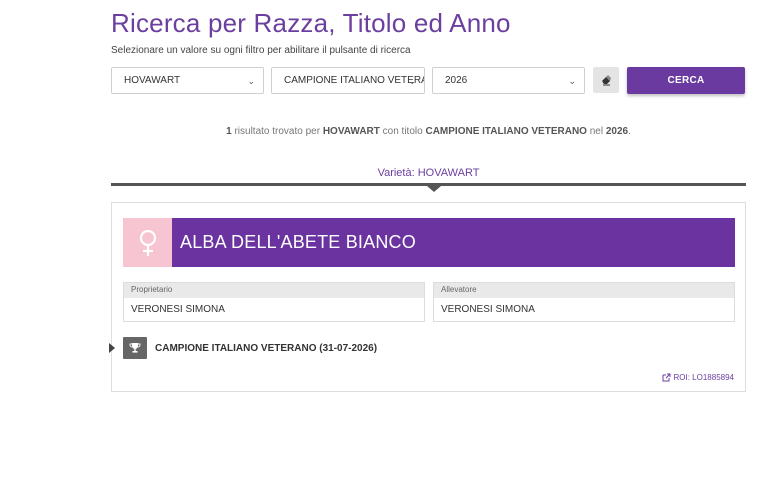  Describe the element at coordinates (354, 80) in the screenshot. I see `title-select-value: CAMPIONE ITALIANO VETERANO` at that location.